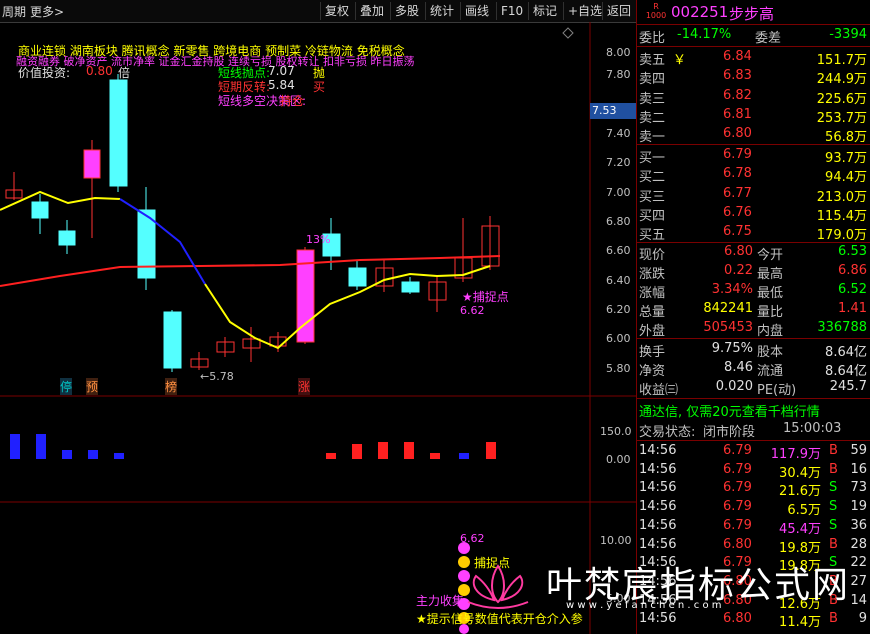  Describe the element at coordinates (738, 251) in the screenshot. I see `stat-value: 6.80` at that location.